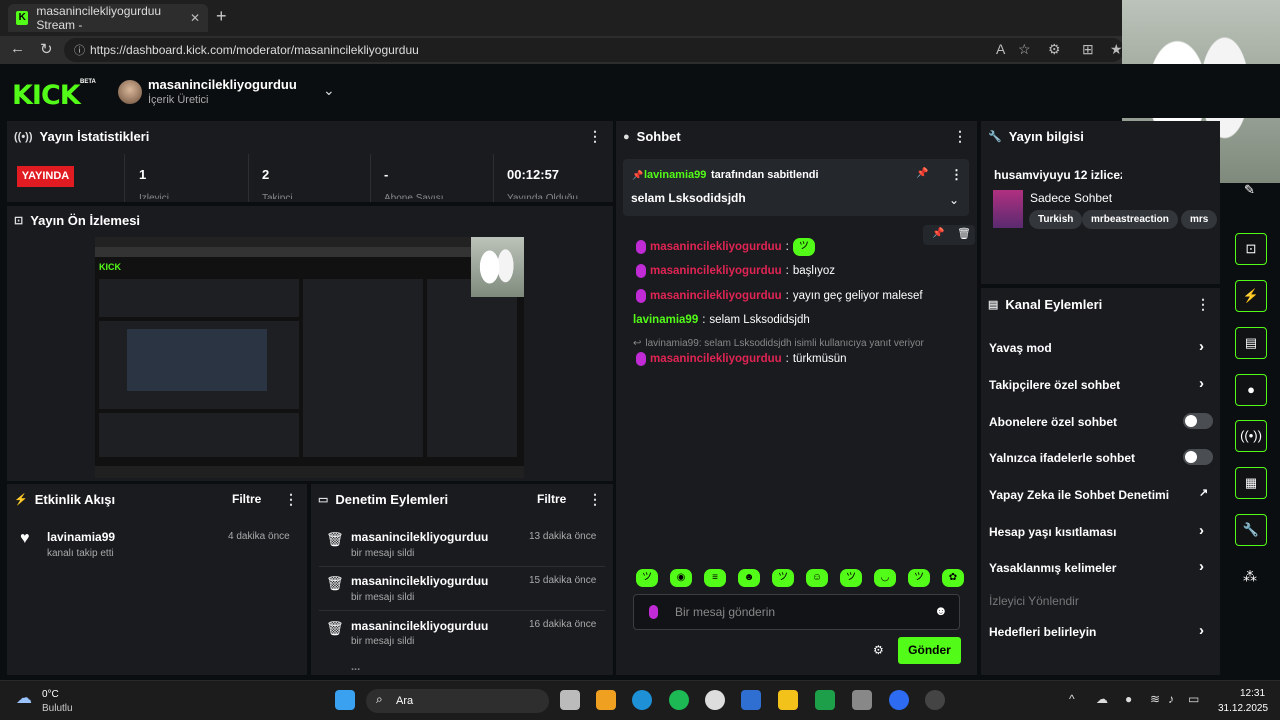  I want to click on site-info-icon: ⓘ, so click(79, 50).